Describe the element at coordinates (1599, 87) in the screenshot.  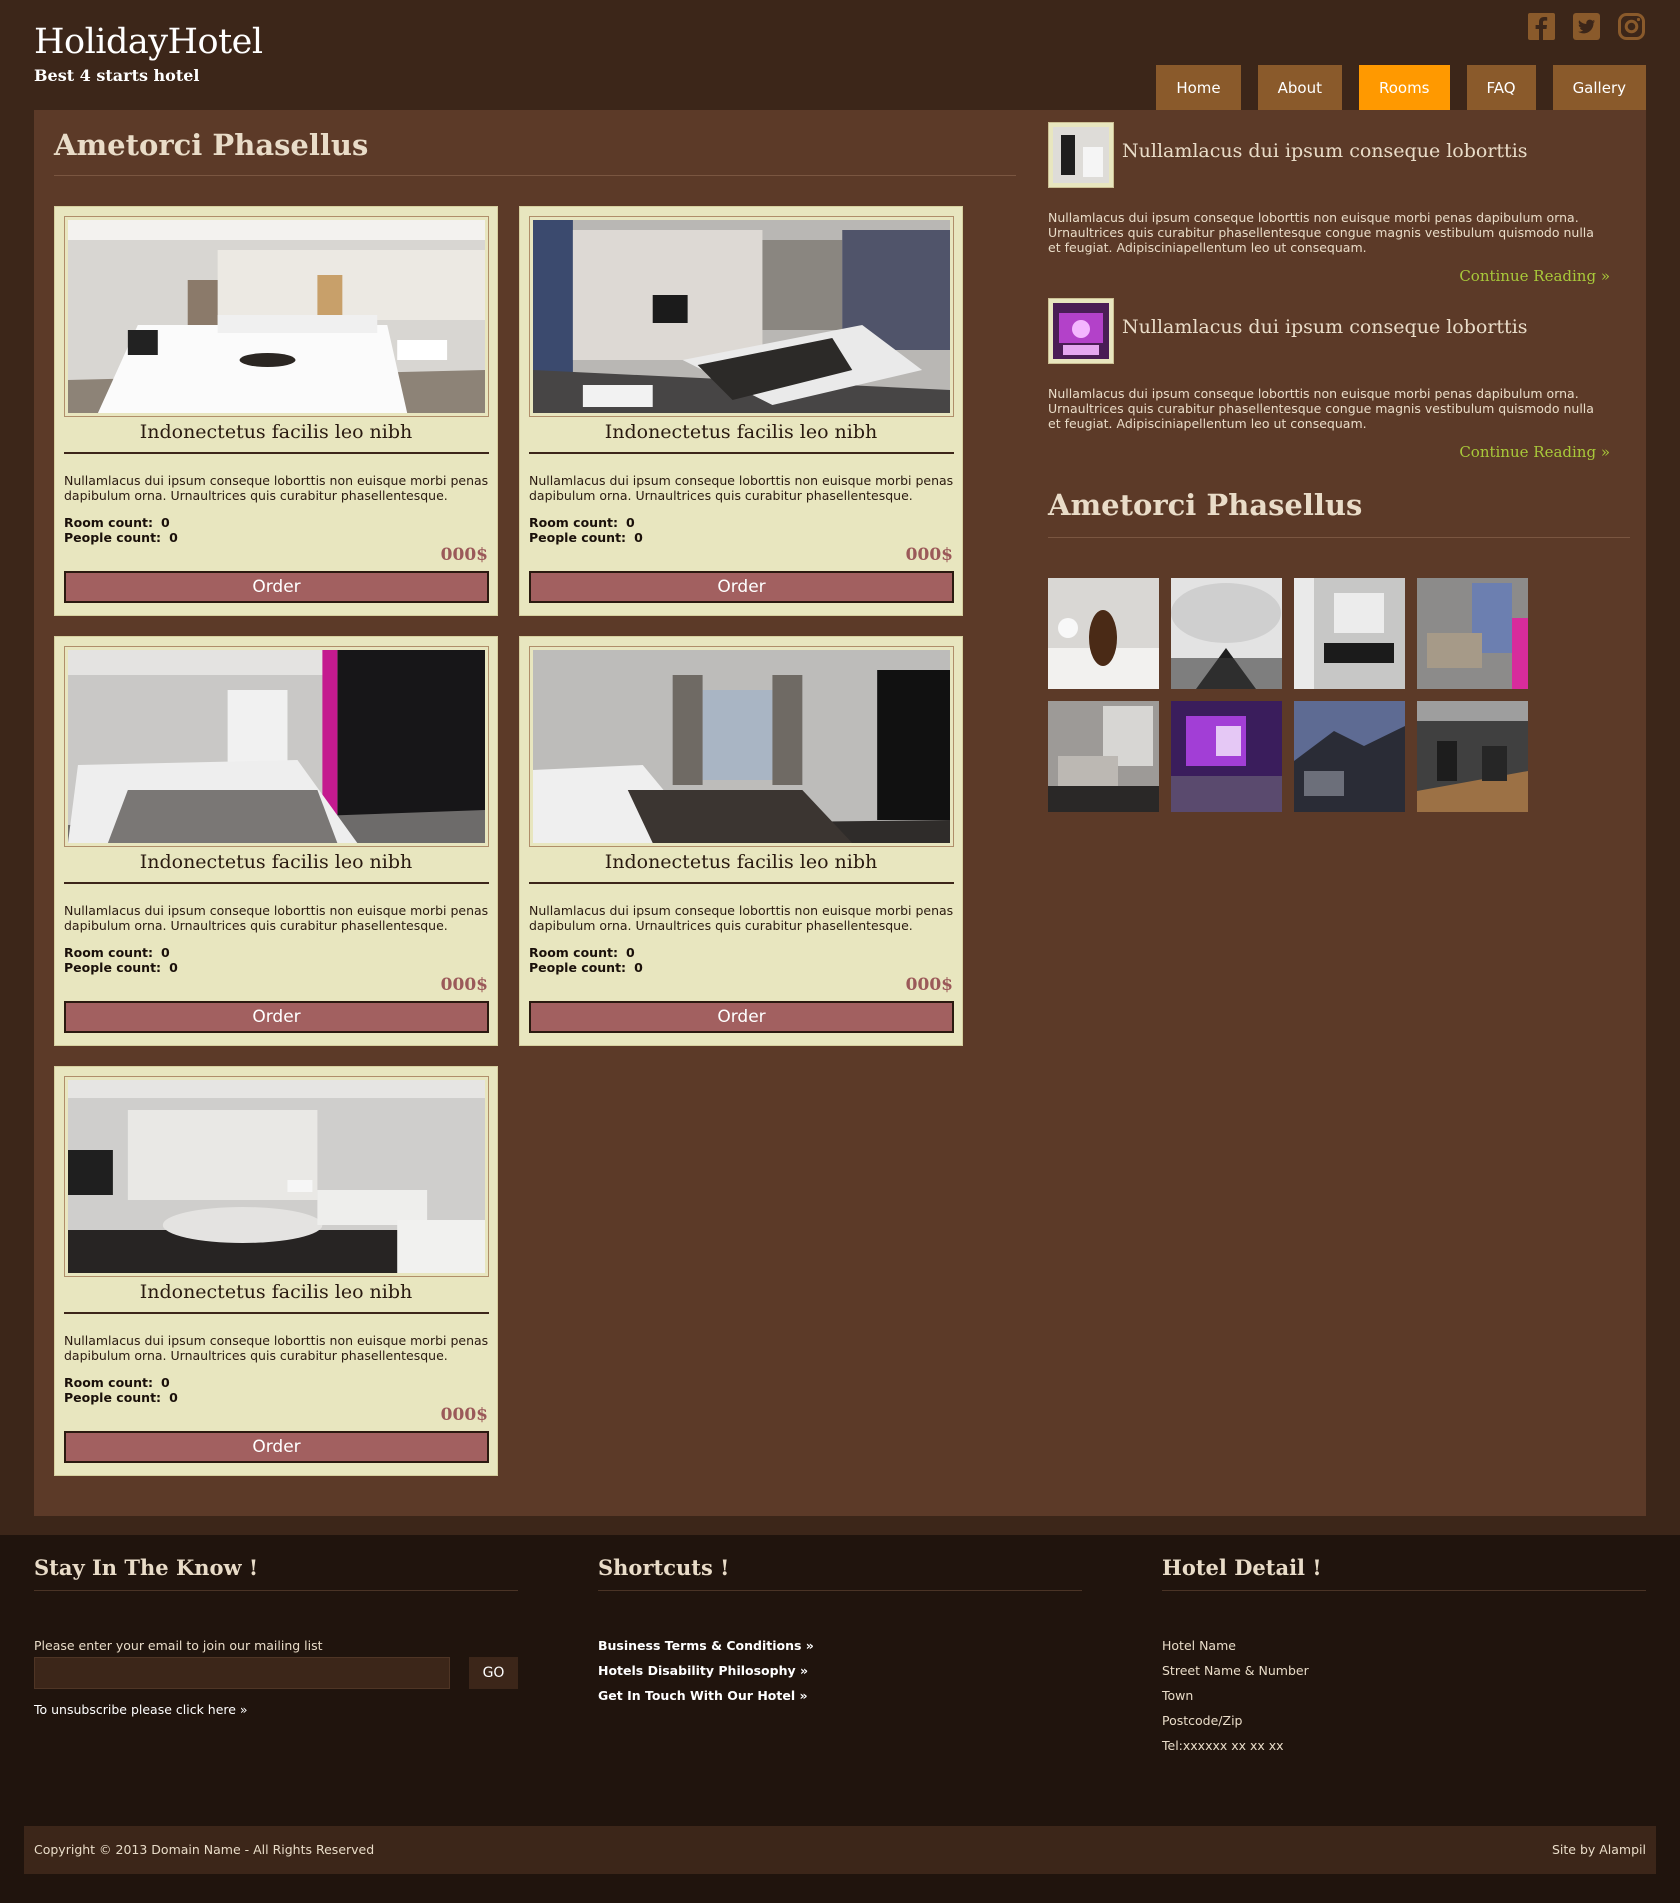
I see `nav-gallery: Gallery` at that location.